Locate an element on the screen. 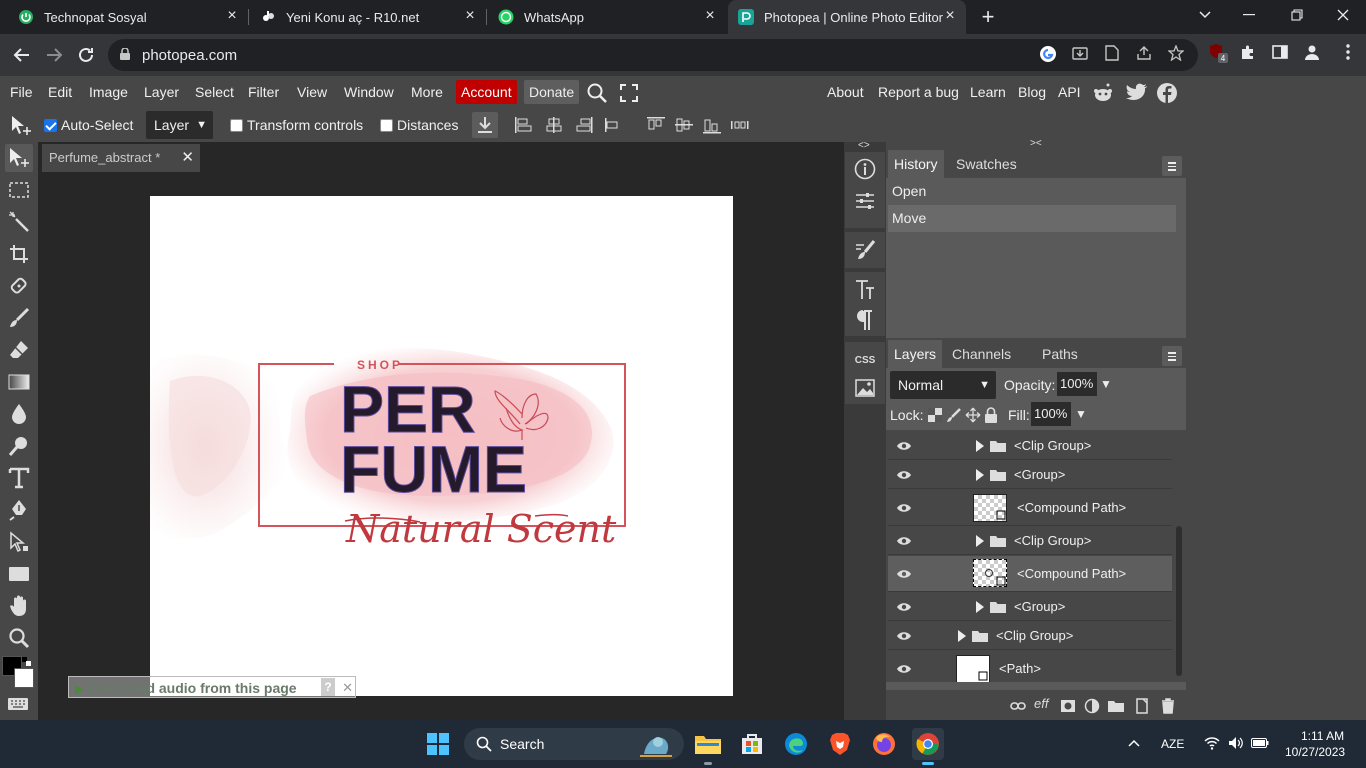 The image size is (1366, 768). windows-start-icon is located at coordinates (438, 744).